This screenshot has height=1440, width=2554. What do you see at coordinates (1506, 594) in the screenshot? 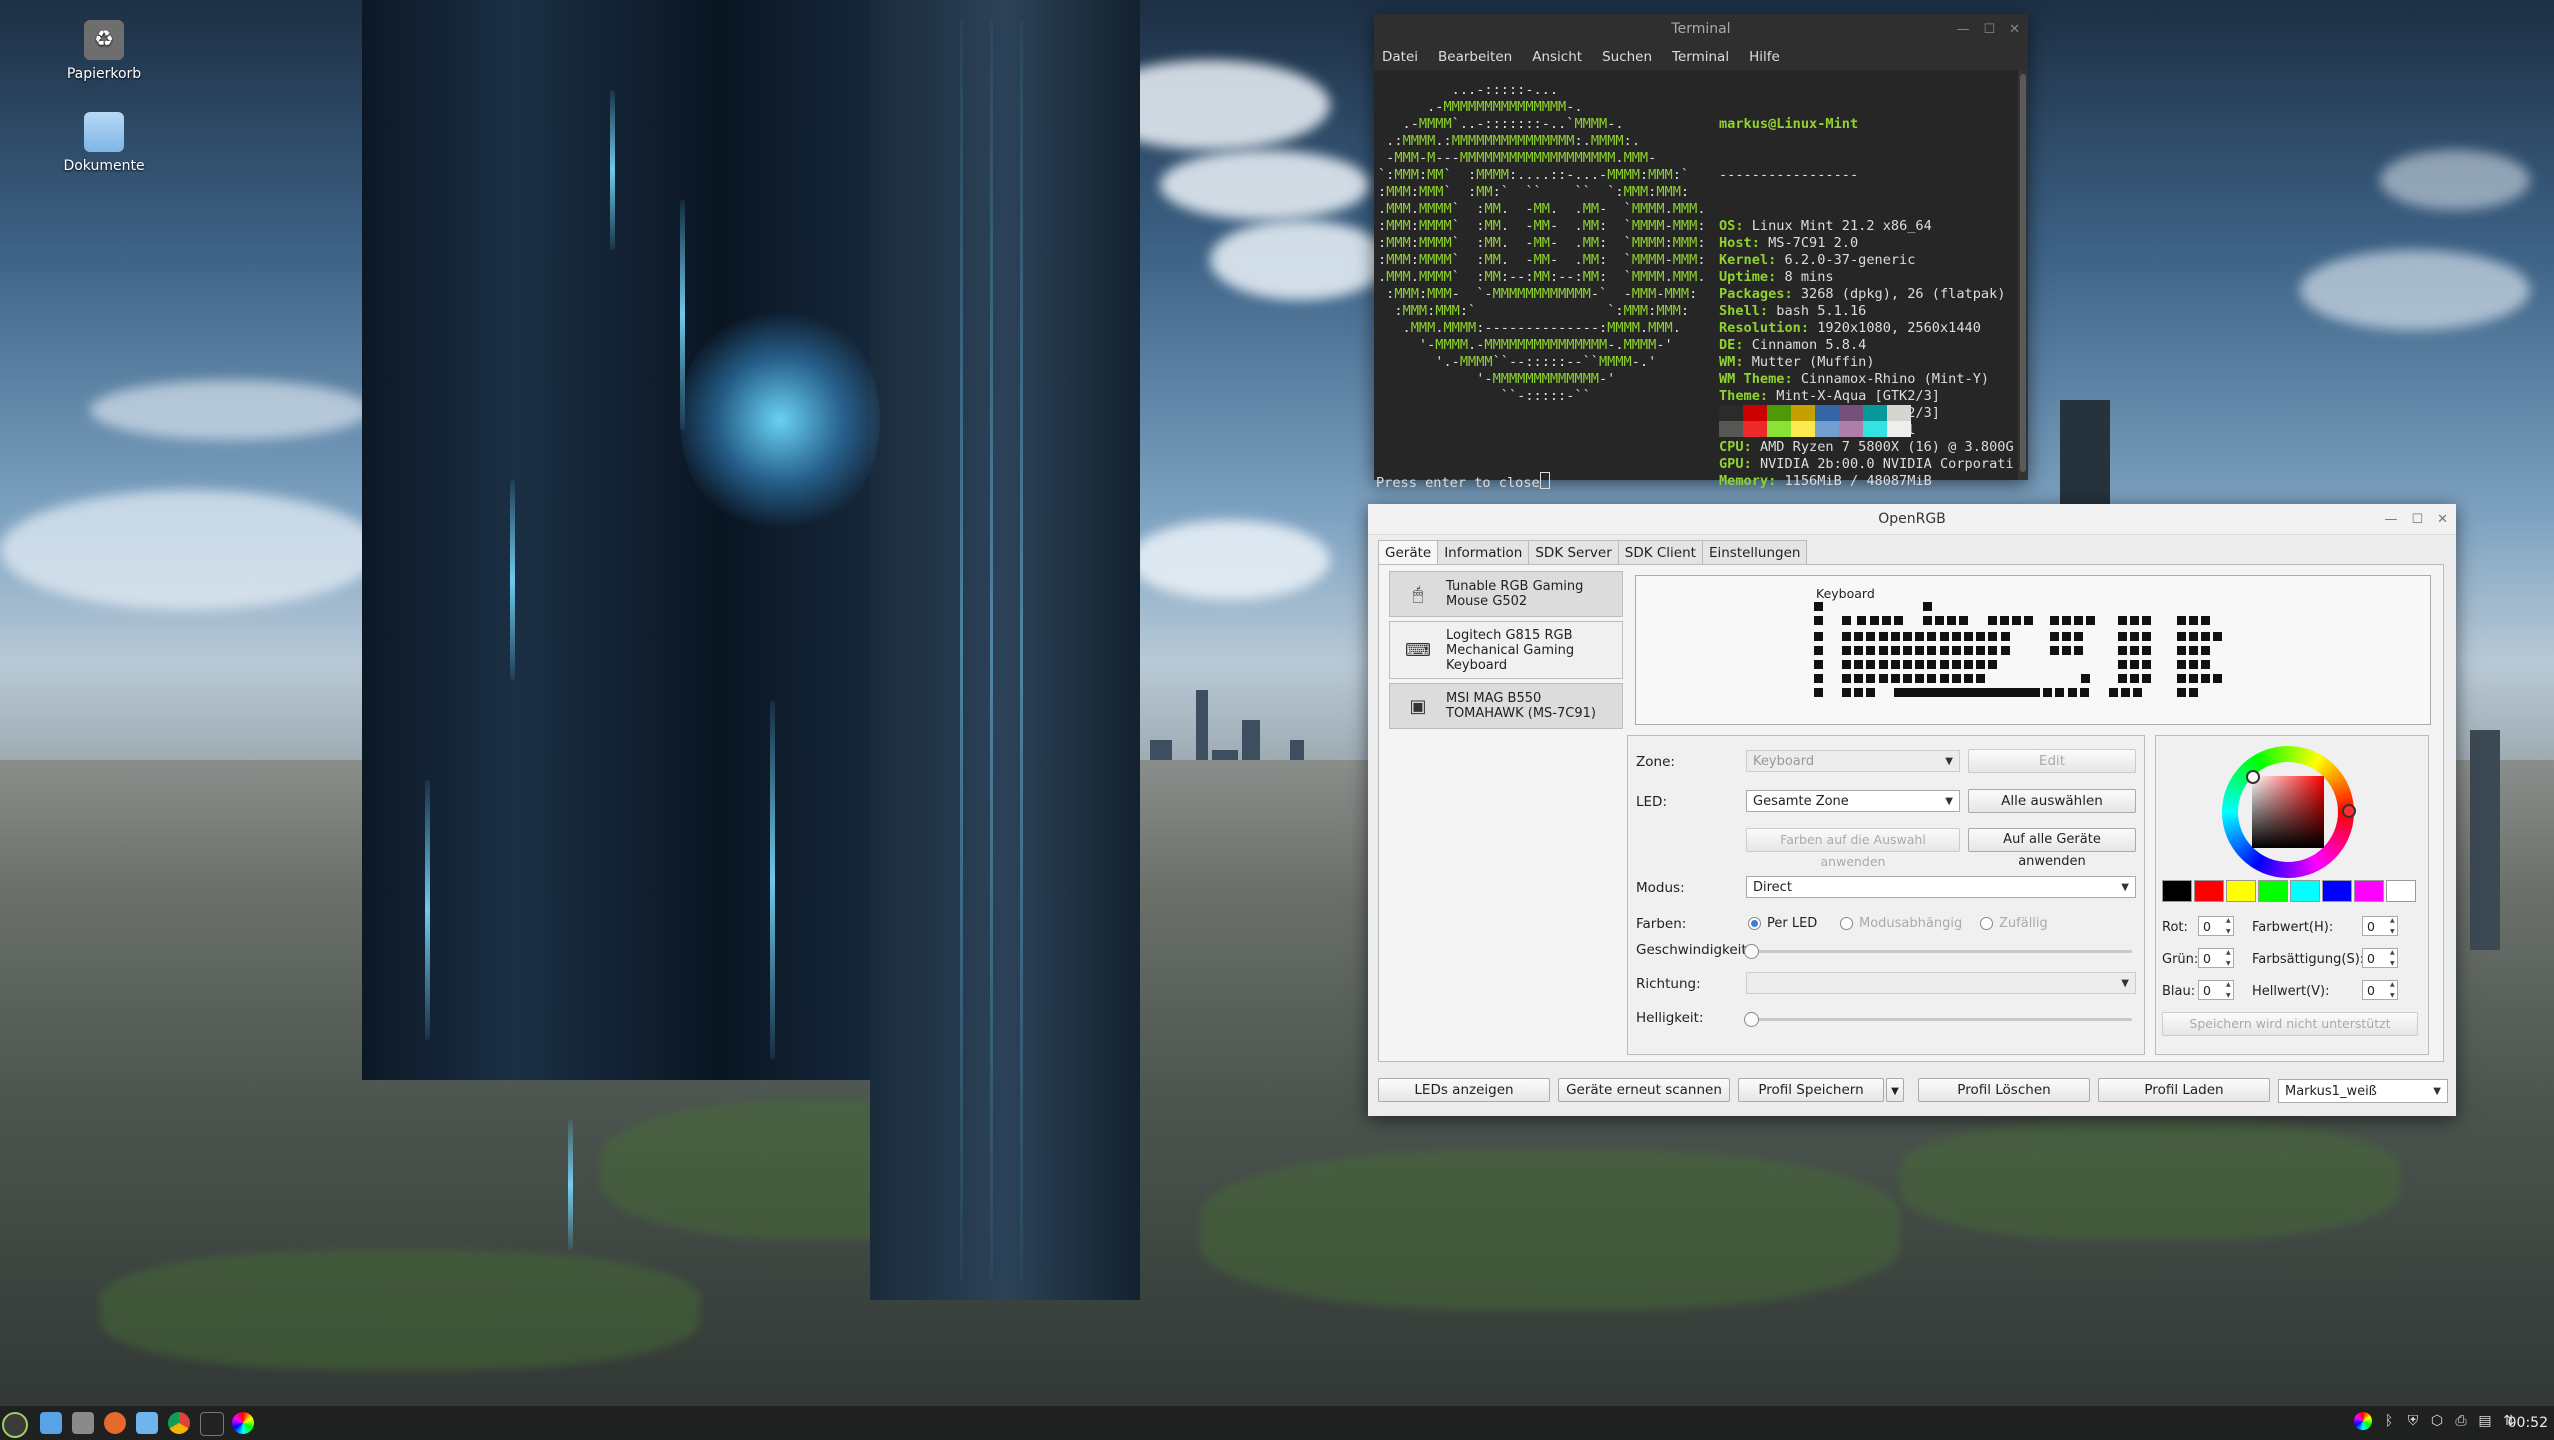
I see `device-item-mouse: 🖱 Tunable RGB Gaming Mouse G502` at bounding box center [1506, 594].